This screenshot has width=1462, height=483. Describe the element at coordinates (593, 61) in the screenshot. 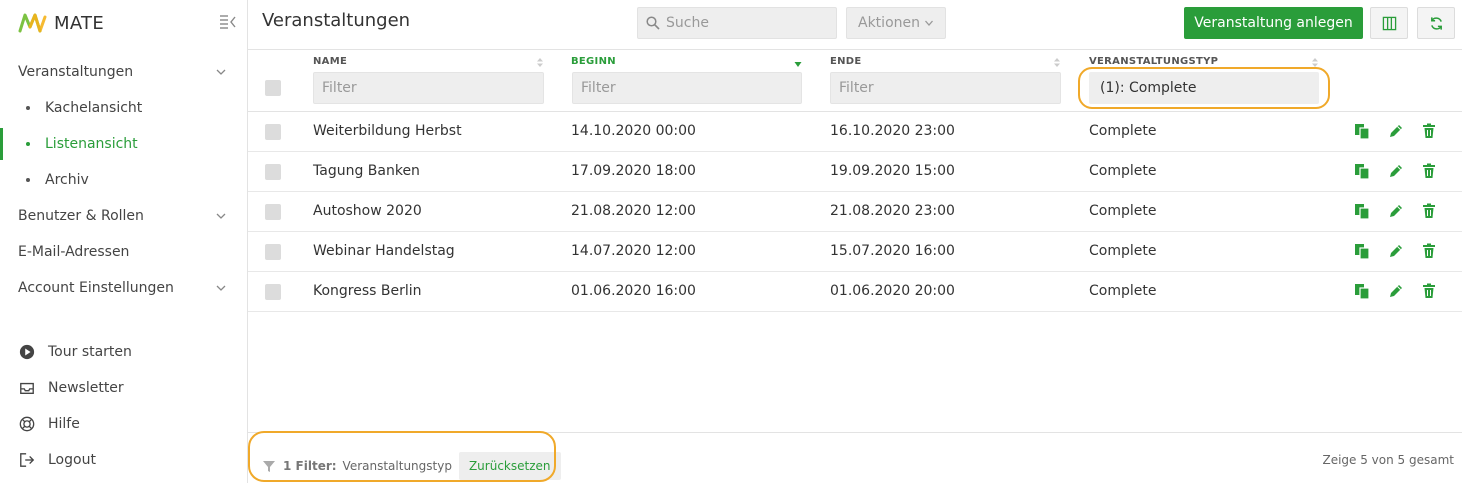

I see `column-header-beginn: BEGINN` at that location.